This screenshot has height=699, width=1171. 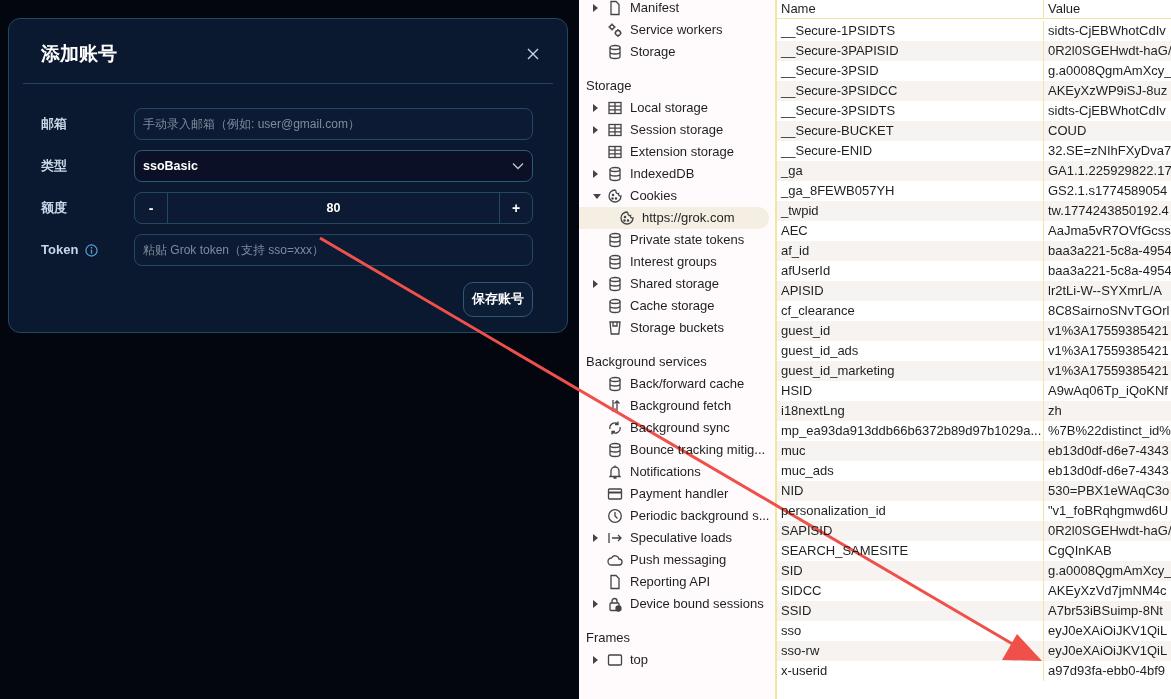 What do you see at coordinates (677, 384) in the screenshot?
I see `tree-item: Back/forward cache` at bounding box center [677, 384].